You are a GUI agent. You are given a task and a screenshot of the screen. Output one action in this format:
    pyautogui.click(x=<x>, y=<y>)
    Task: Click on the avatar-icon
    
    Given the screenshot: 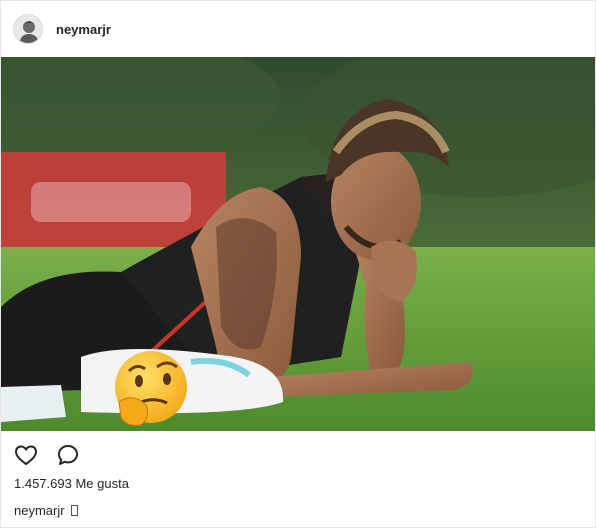 What is the action you would take?
    pyautogui.click(x=28, y=29)
    